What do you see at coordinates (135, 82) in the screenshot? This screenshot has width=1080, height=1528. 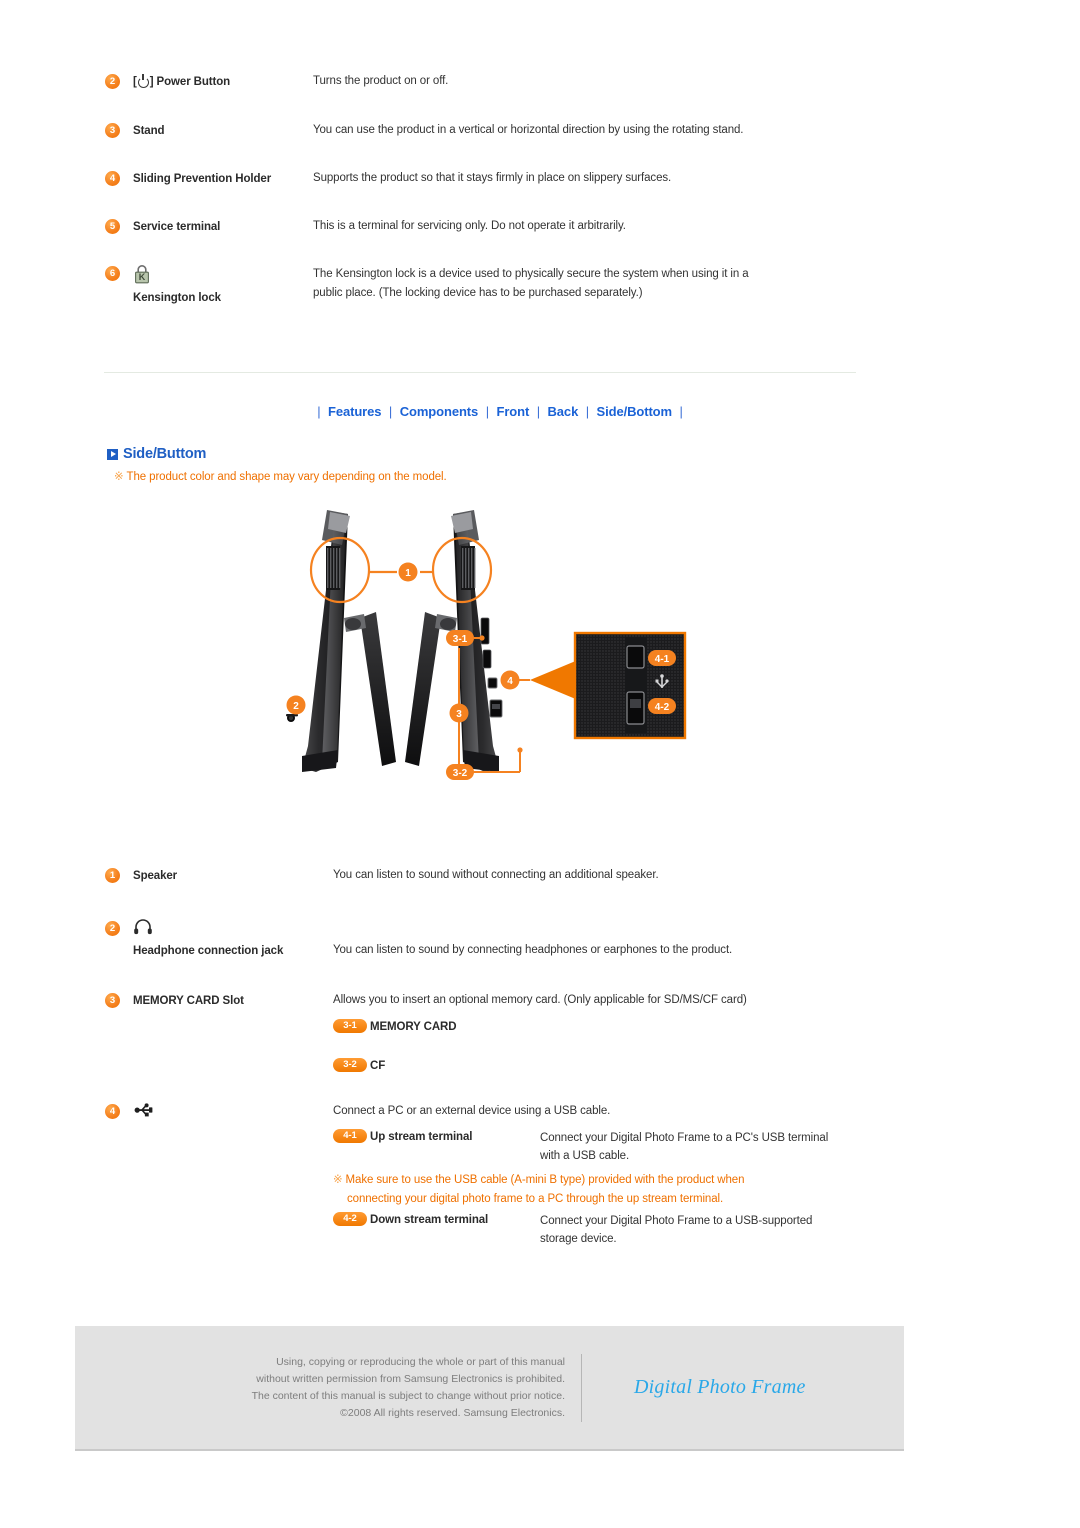 I see `bracket-open: [` at bounding box center [135, 82].